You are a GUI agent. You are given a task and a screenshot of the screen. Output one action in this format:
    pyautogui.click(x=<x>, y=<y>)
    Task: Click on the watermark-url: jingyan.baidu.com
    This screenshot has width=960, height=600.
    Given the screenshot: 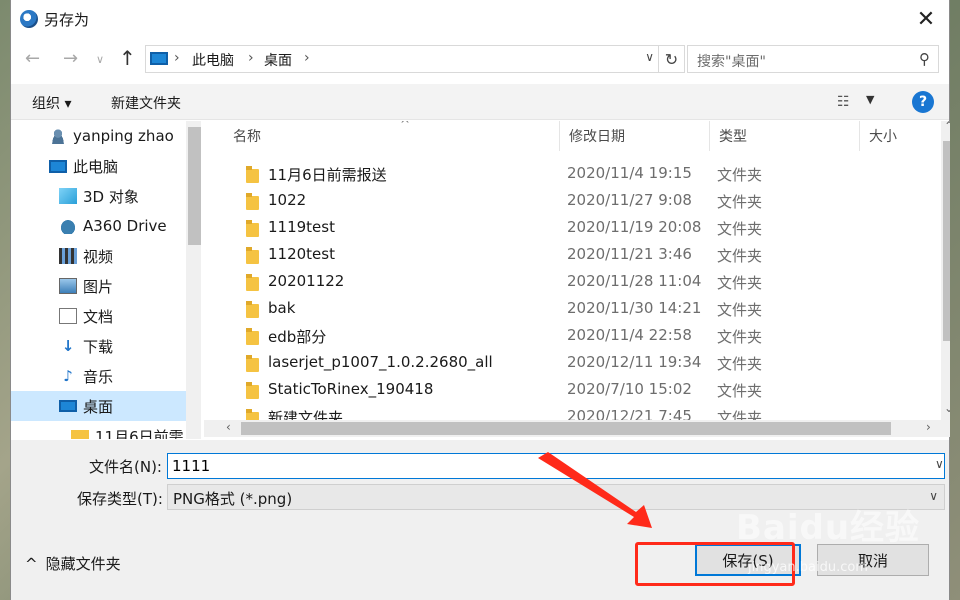 What is the action you would take?
    pyautogui.click(x=808, y=567)
    